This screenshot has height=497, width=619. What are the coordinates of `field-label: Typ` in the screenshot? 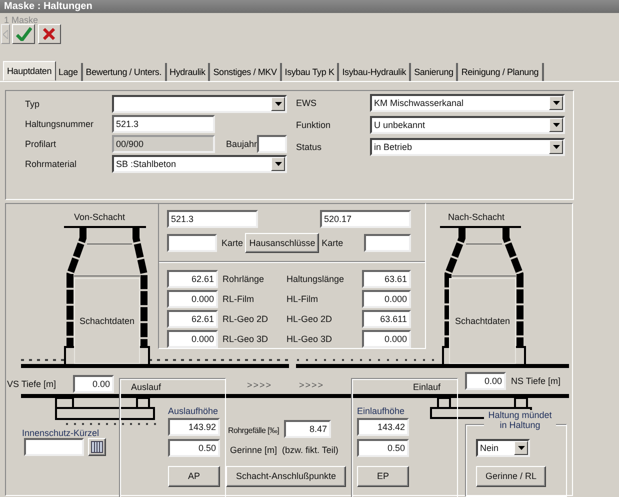 It's located at (33, 104).